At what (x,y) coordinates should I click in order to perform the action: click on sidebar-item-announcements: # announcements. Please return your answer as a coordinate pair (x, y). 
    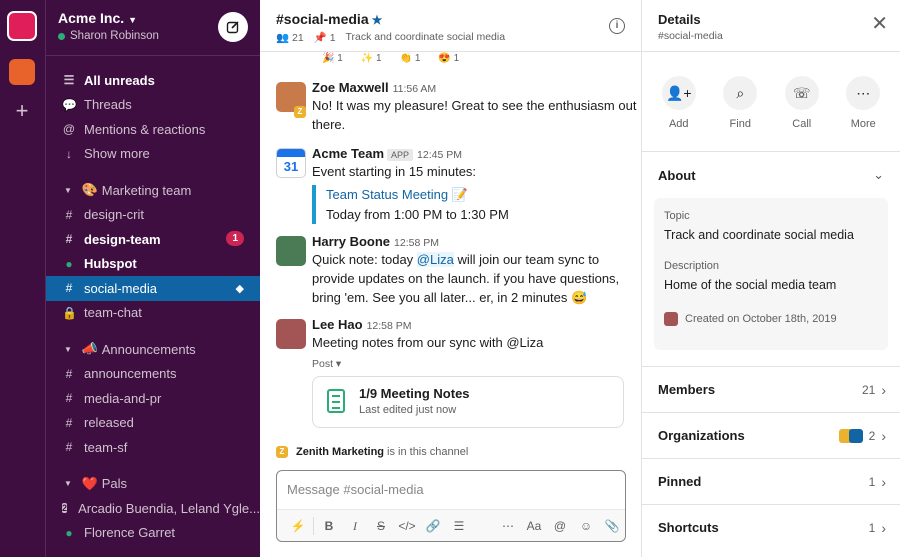
    Looking at the image, I should click on (153, 374).